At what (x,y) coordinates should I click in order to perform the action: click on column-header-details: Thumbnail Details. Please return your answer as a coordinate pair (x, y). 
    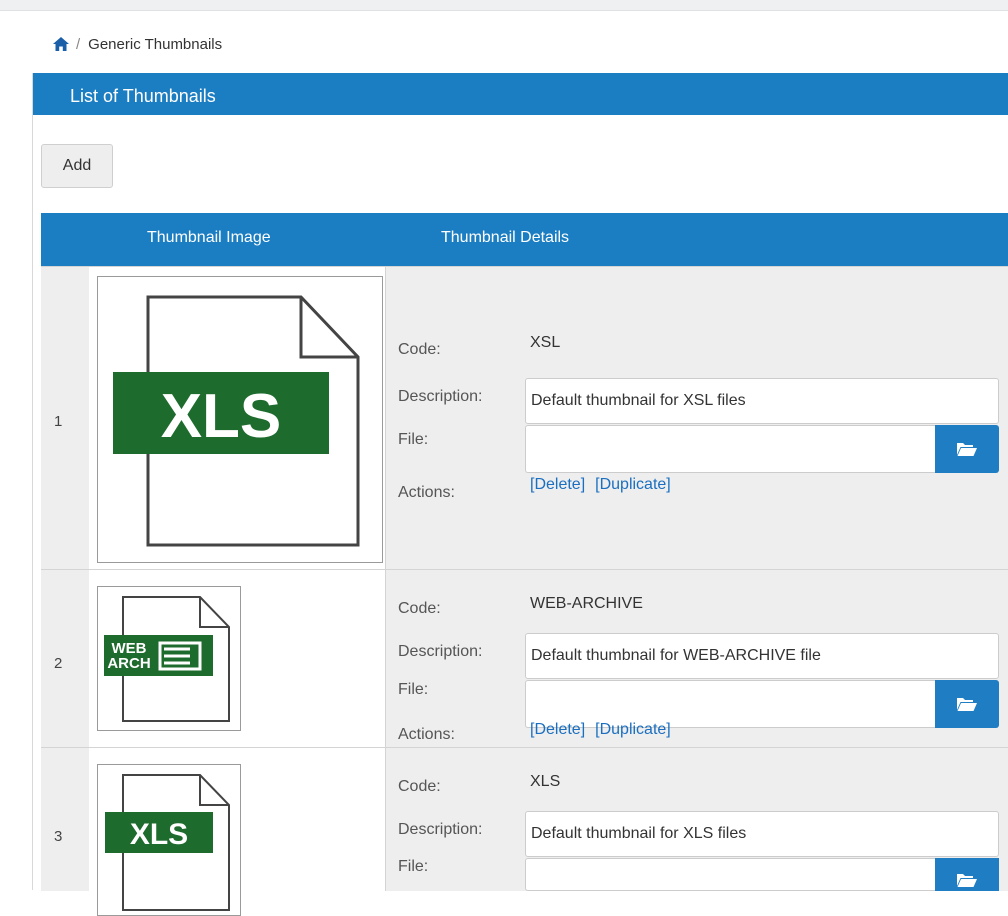
    Looking at the image, I should click on (505, 237).